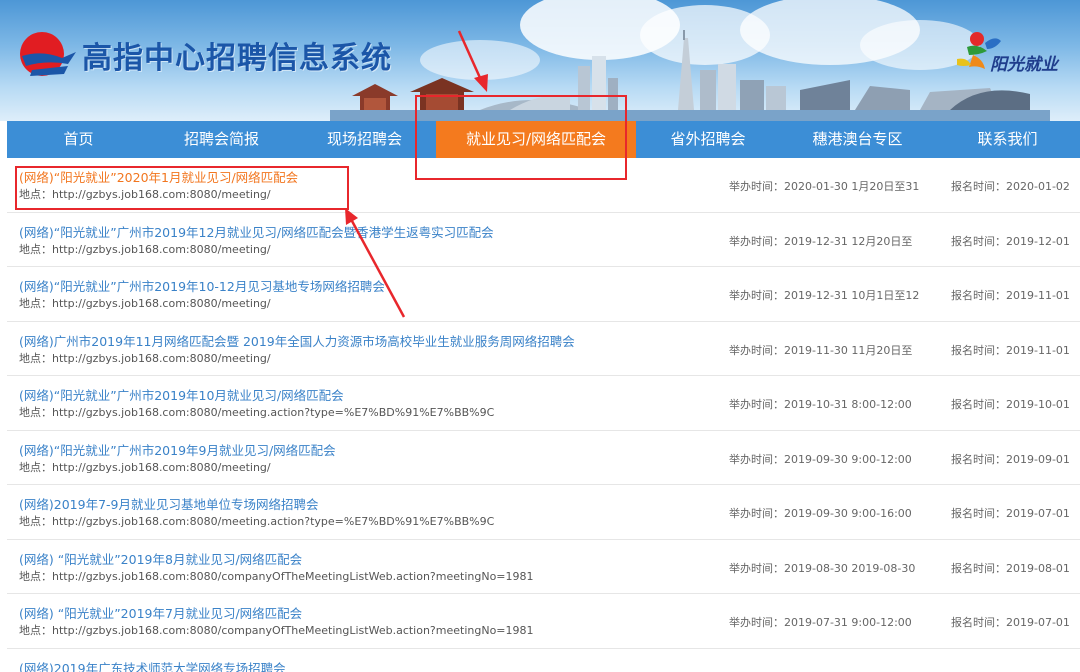 This screenshot has width=1080, height=672. What do you see at coordinates (1010, 568) in the screenshot?
I see `meeting-registration-time: 报名时间：2019-08-01` at bounding box center [1010, 568].